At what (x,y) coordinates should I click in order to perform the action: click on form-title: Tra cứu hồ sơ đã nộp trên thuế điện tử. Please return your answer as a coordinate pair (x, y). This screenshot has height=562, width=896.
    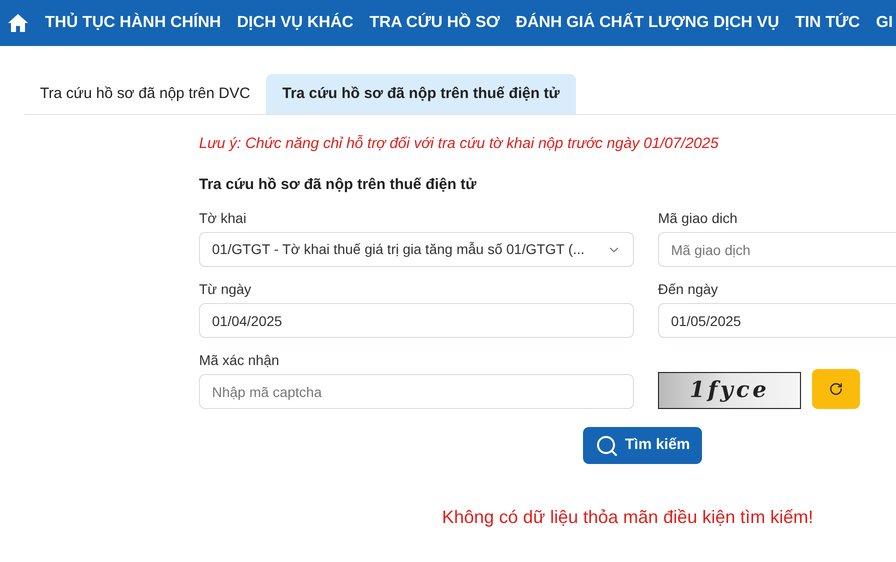
    Looking at the image, I should click on (338, 184).